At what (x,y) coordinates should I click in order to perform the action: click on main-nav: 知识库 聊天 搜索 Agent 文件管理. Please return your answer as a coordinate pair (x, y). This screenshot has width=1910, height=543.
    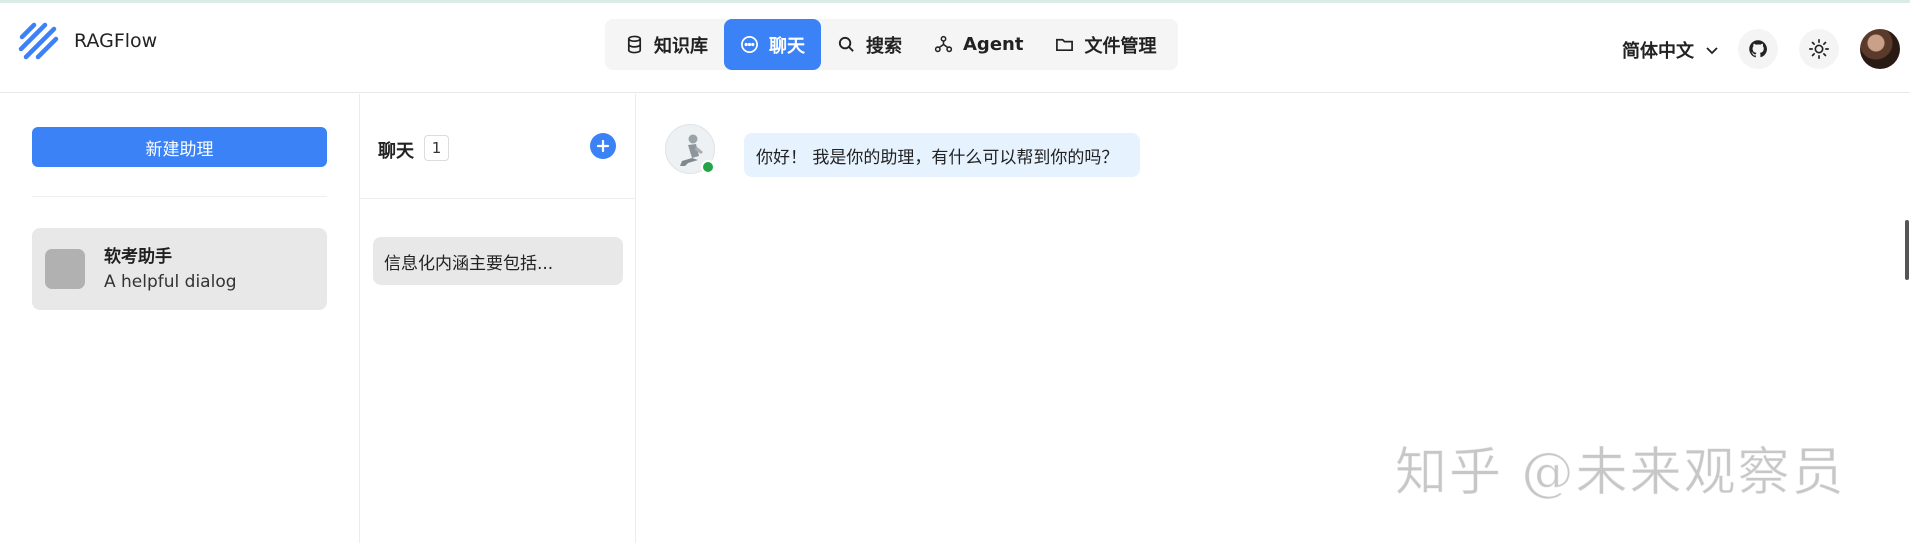
    Looking at the image, I should click on (891, 44).